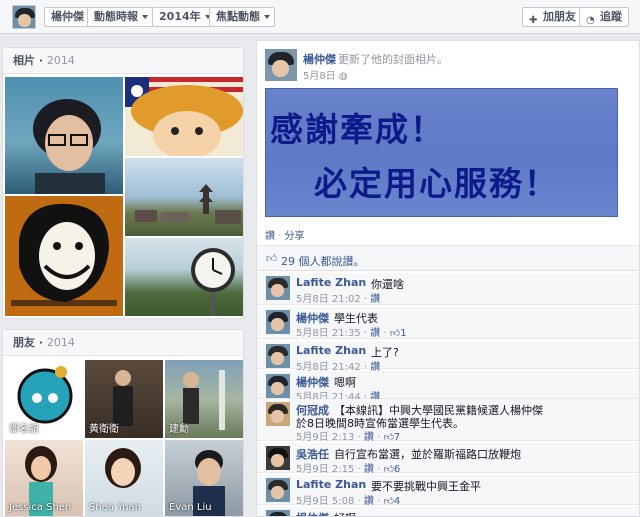  What do you see at coordinates (590, 20) in the screenshot?
I see `rss-icon: ◔` at bounding box center [590, 20].